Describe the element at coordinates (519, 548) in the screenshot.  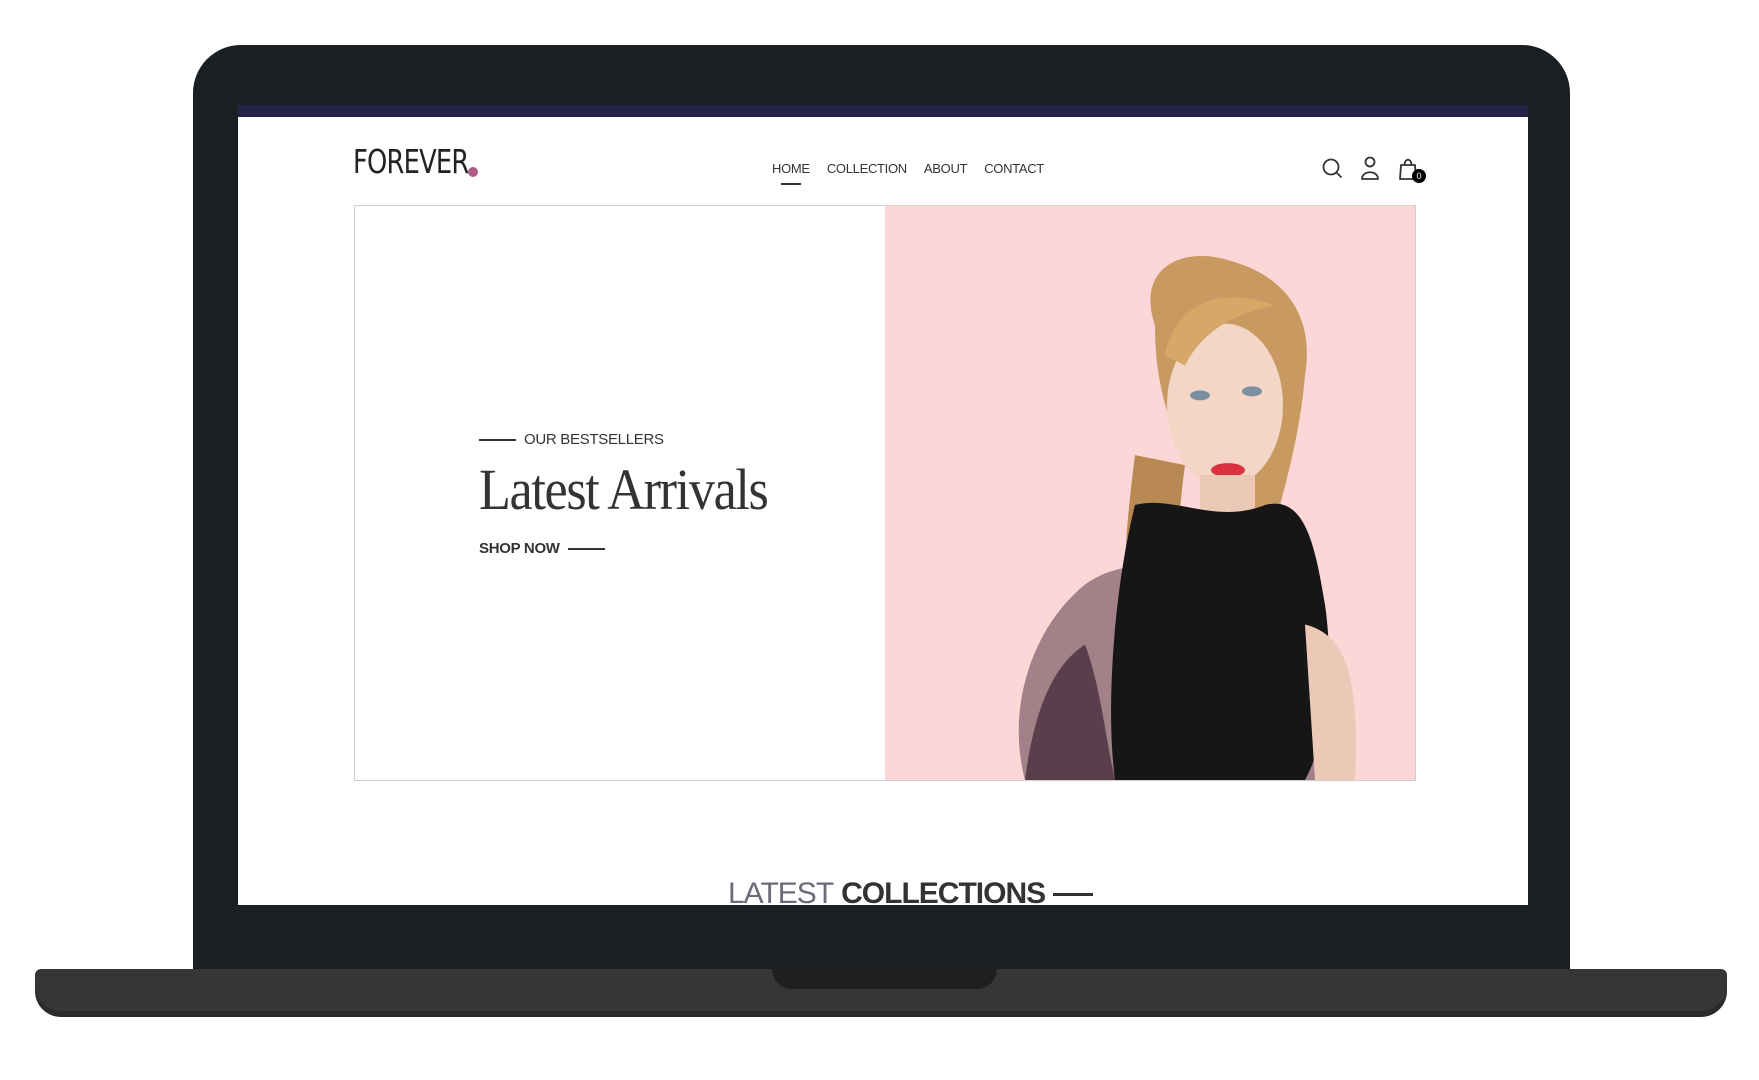
I see `shop-now-label: SHOP NOW` at that location.